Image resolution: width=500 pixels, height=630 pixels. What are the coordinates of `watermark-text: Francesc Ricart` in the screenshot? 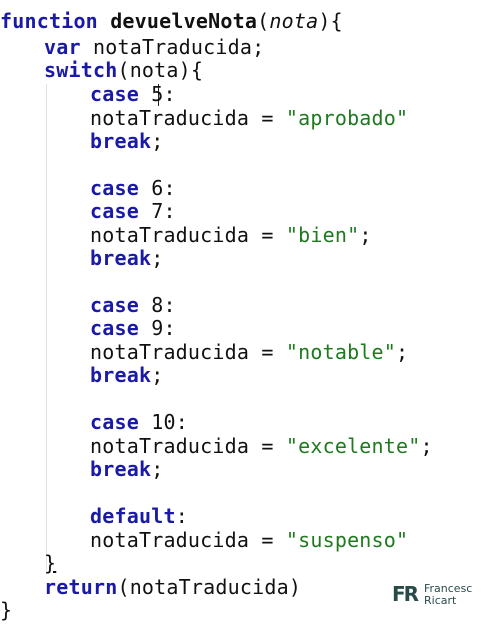 It's located at (448, 595).